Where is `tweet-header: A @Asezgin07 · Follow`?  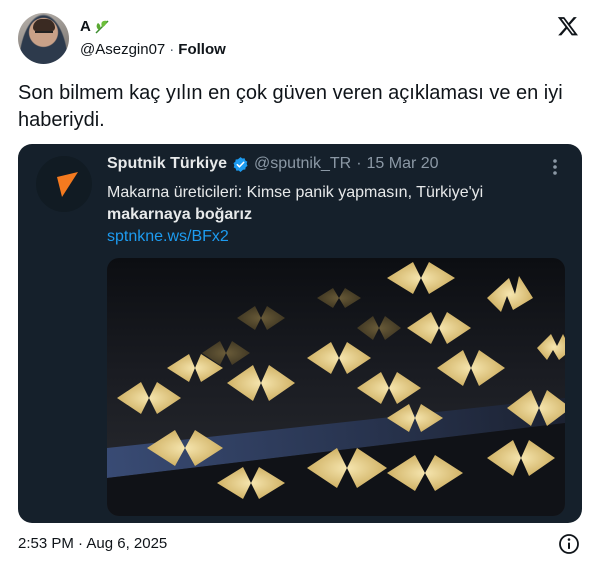 tweet-header: A @Asezgin07 · Follow is located at coordinates (300, 39).